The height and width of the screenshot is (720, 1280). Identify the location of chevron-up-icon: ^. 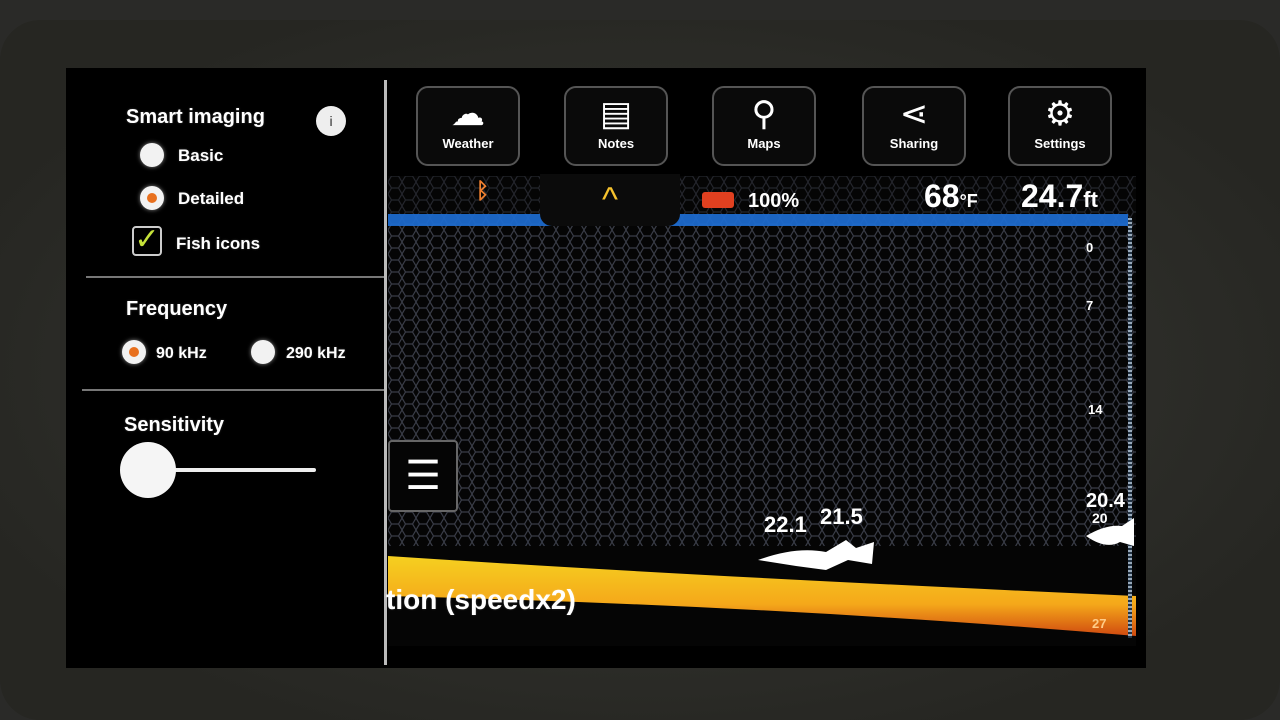
(610, 200).